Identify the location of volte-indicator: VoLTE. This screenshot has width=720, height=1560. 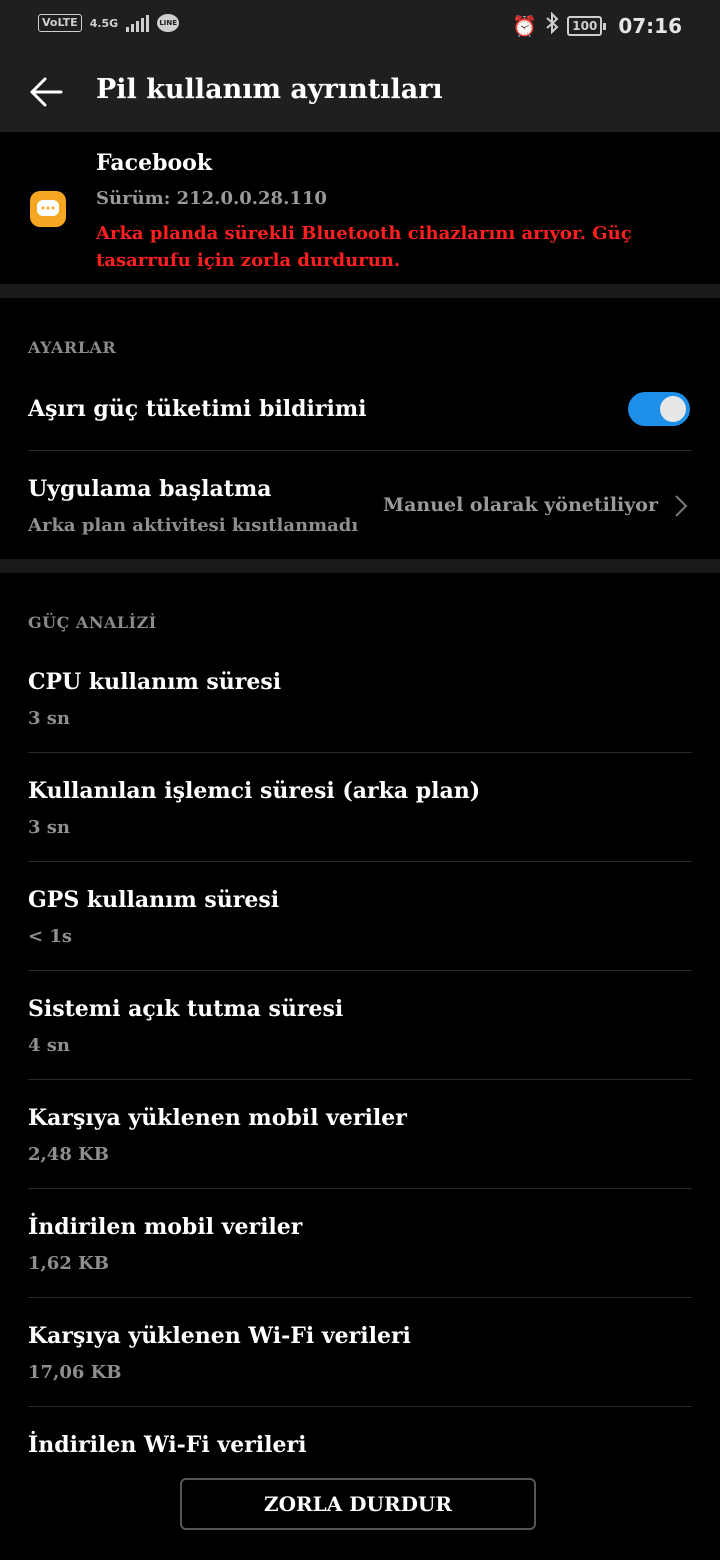
(60, 23).